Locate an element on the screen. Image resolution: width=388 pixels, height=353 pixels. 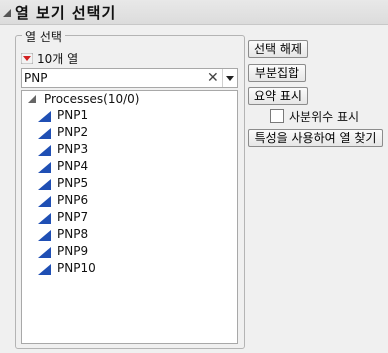
search-options-dropdown is located at coordinates (229, 78).